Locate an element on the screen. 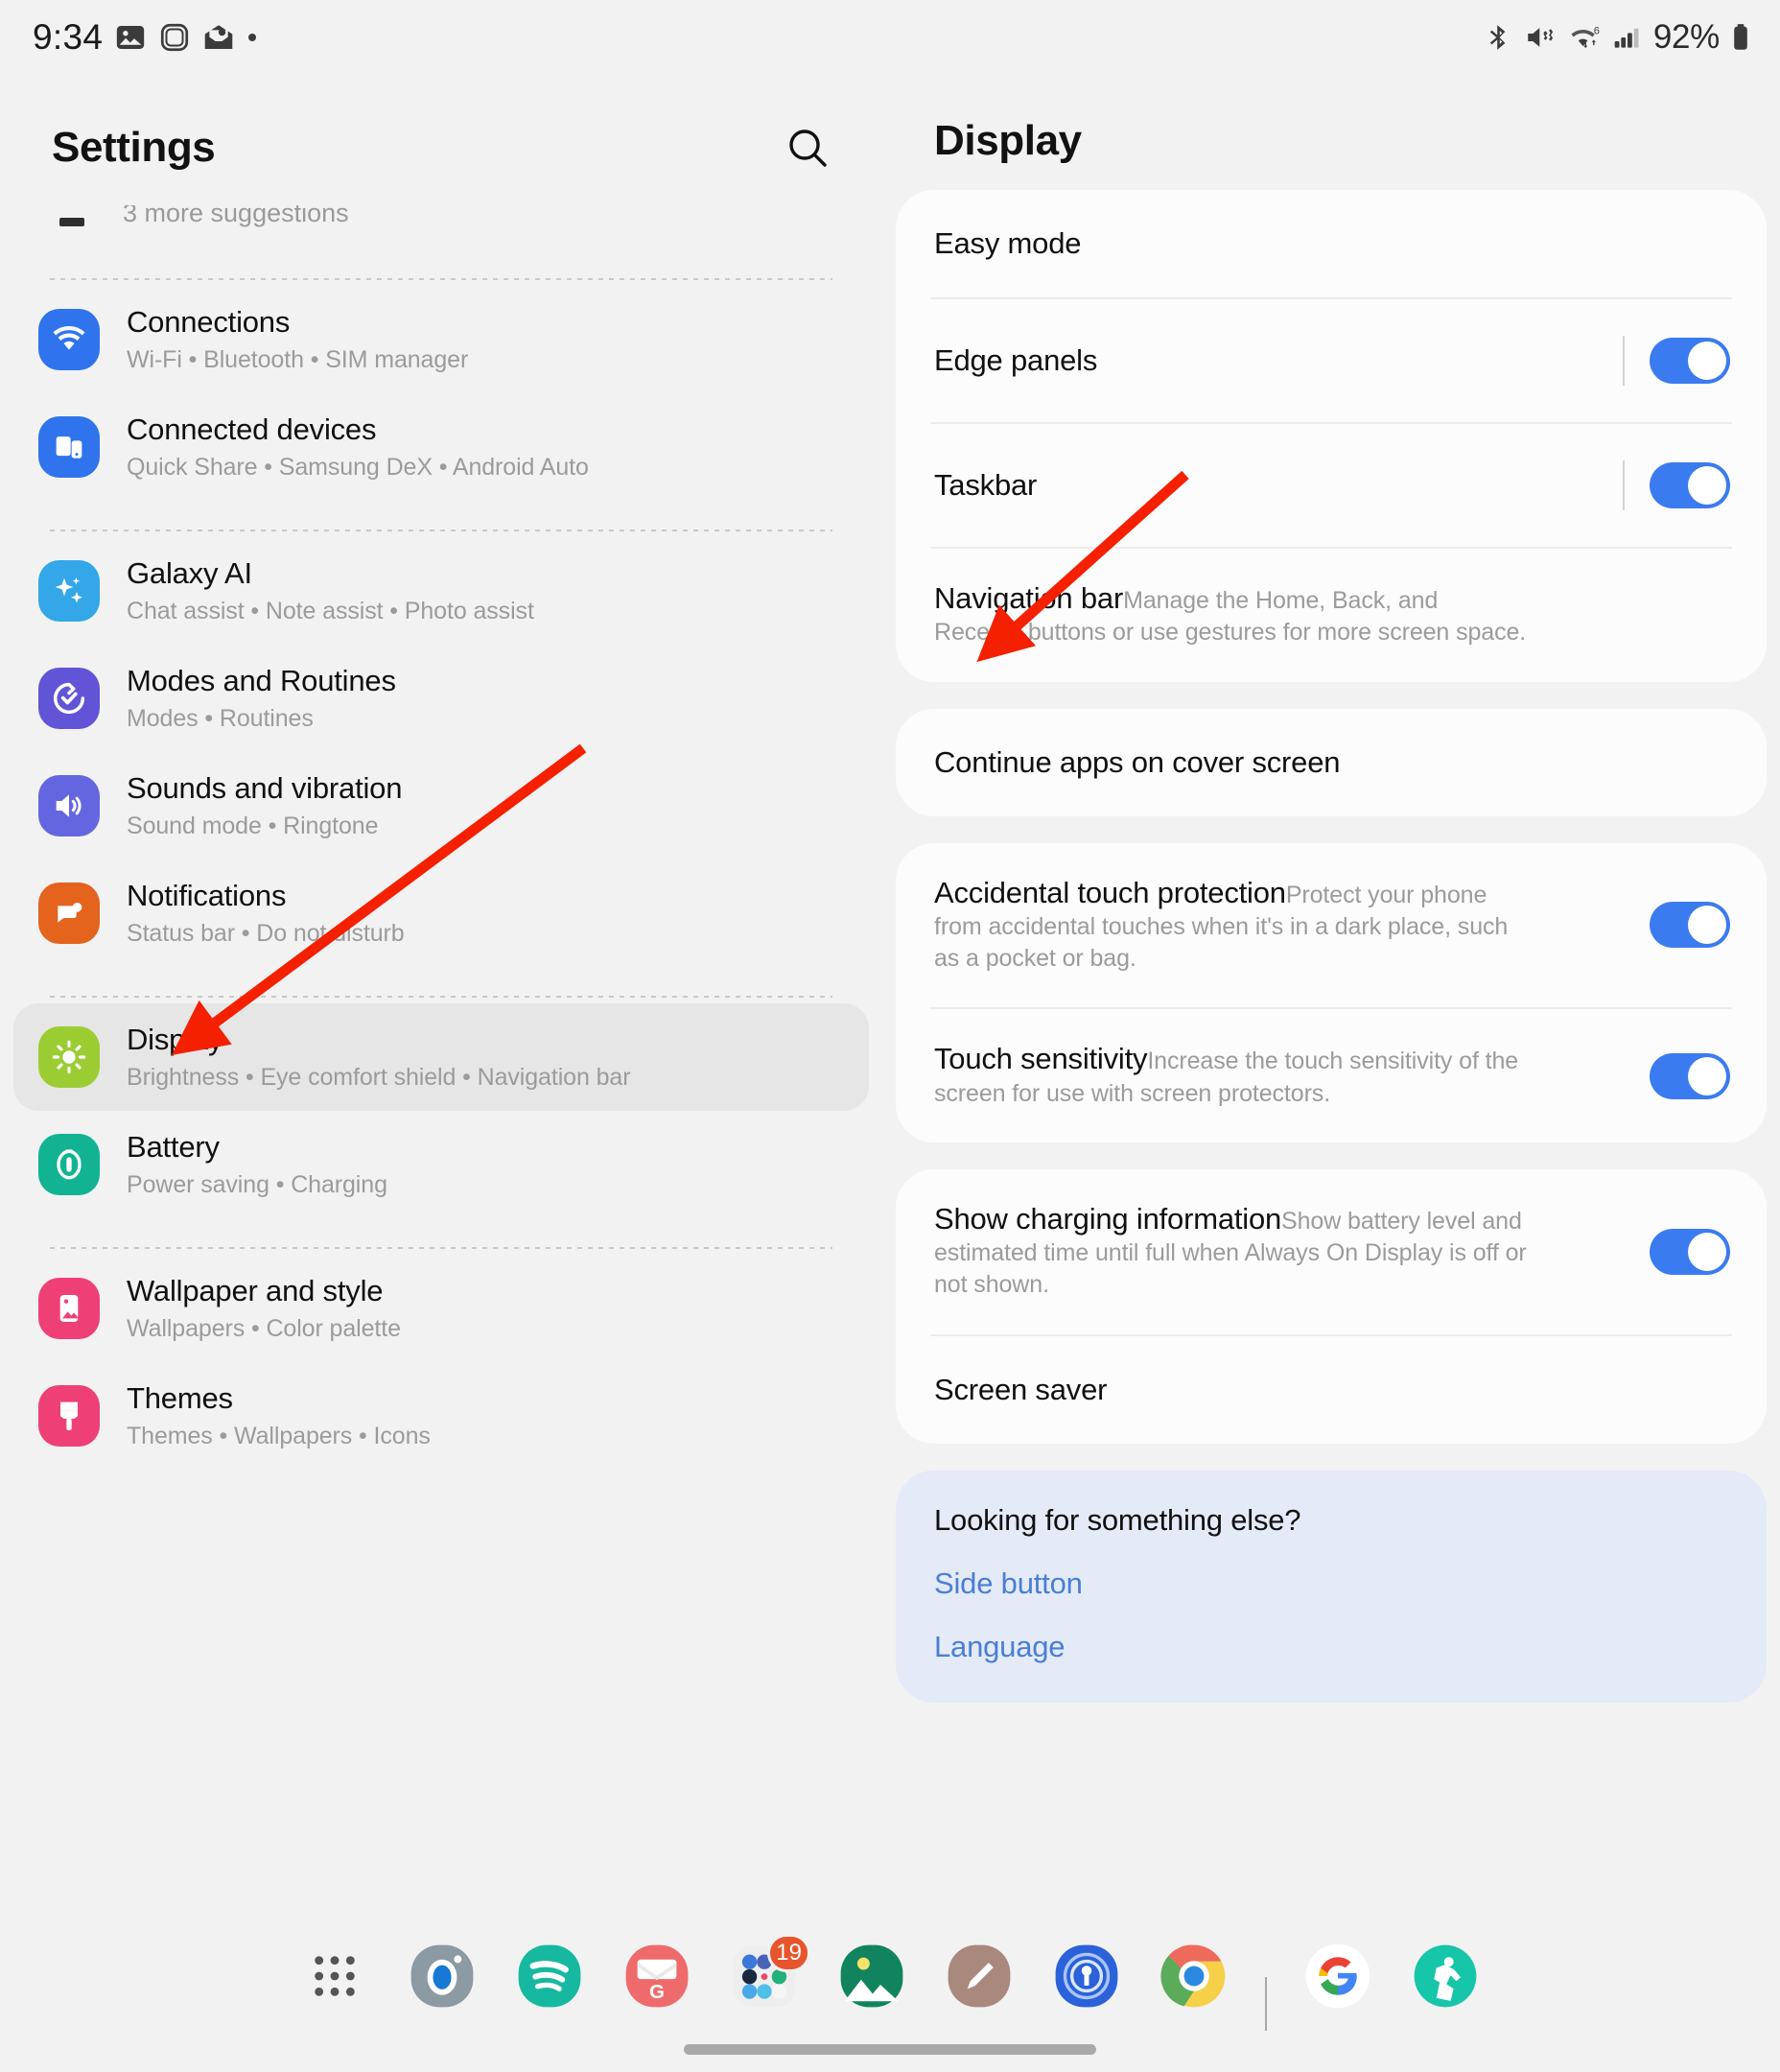 The image size is (1780, 2072). sidebar-item-label: Connected devices is located at coordinates (252, 429).